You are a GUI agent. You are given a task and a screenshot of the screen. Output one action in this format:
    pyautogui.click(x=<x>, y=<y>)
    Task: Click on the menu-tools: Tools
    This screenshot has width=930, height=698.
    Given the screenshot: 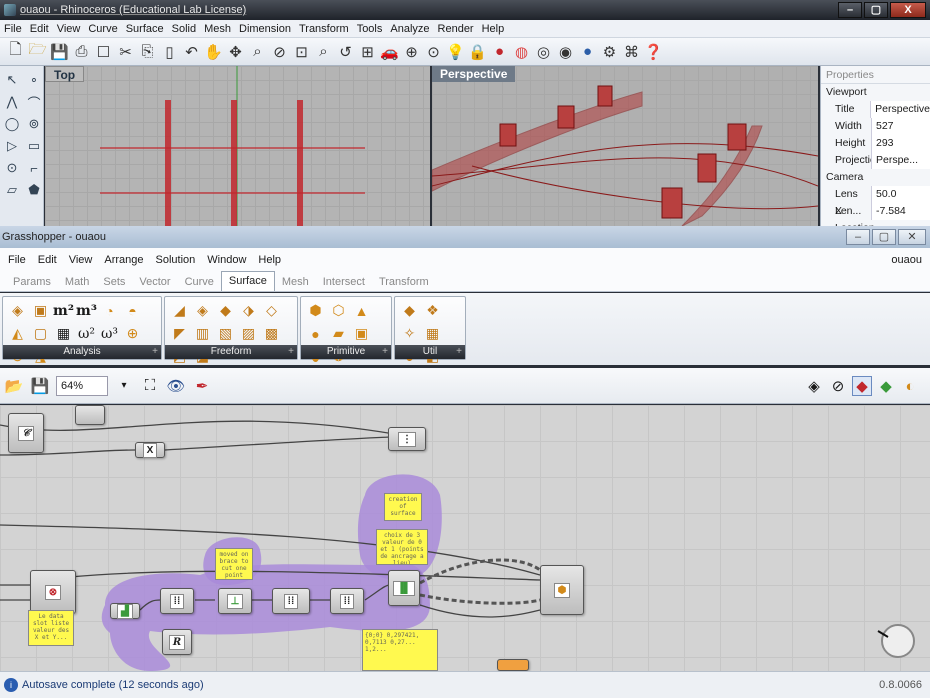 What is the action you would take?
    pyautogui.click(x=370, y=29)
    